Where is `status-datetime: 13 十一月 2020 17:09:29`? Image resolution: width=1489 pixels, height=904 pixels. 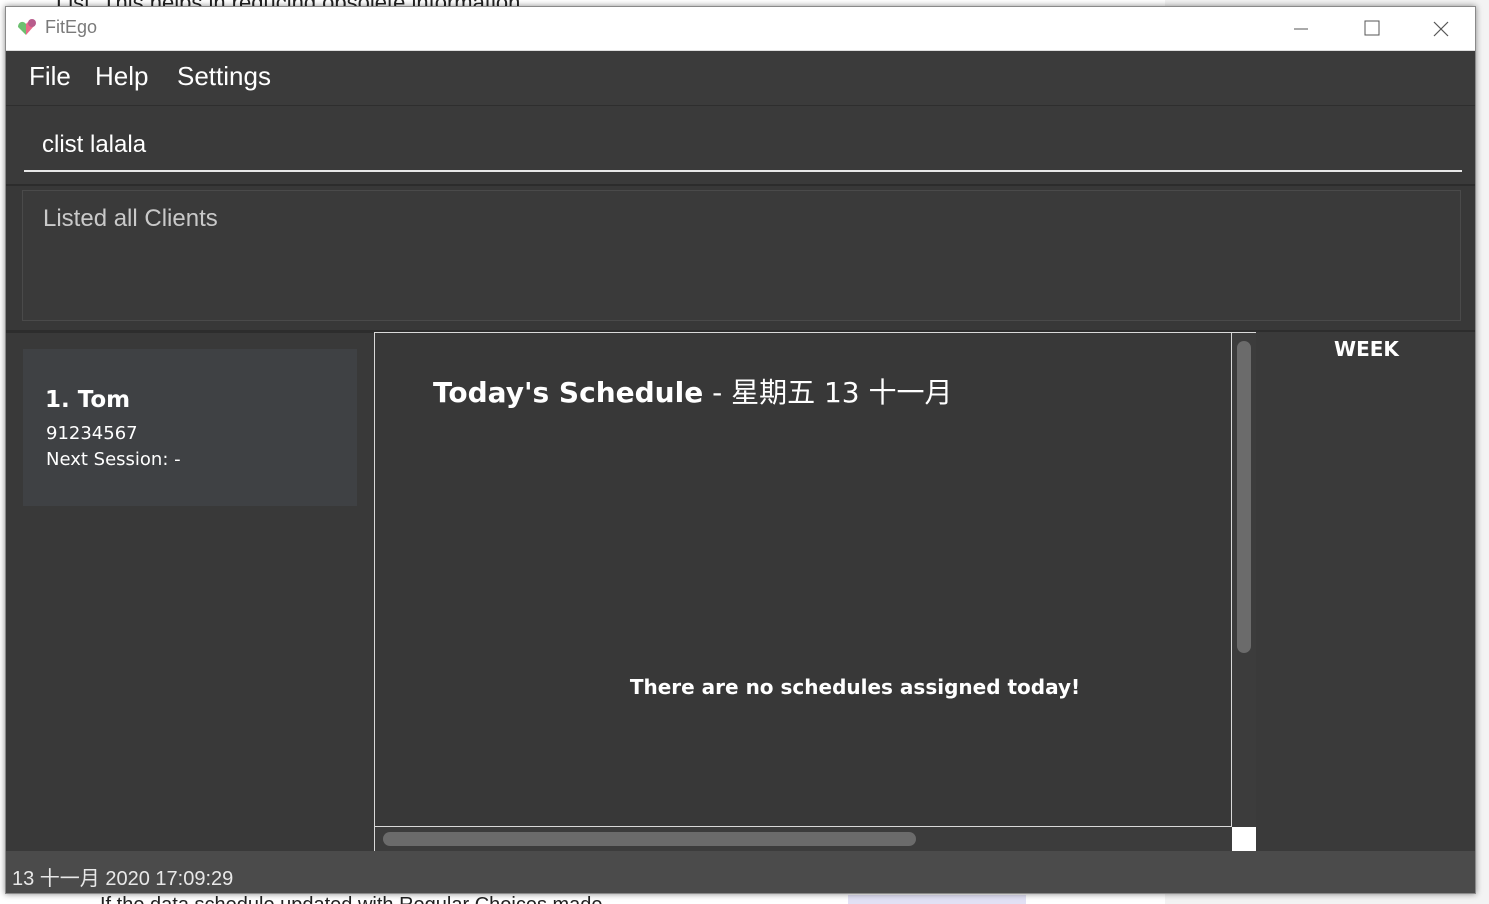 status-datetime: 13 十一月 2020 17:09:29 is located at coordinates (123, 879).